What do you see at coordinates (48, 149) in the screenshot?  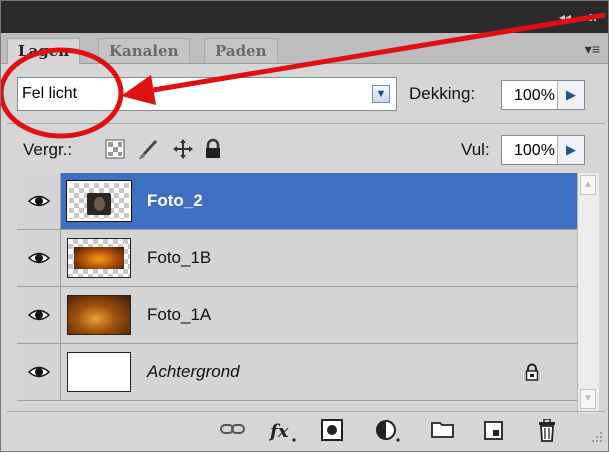 I see `lock-label: Vergr.:` at bounding box center [48, 149].